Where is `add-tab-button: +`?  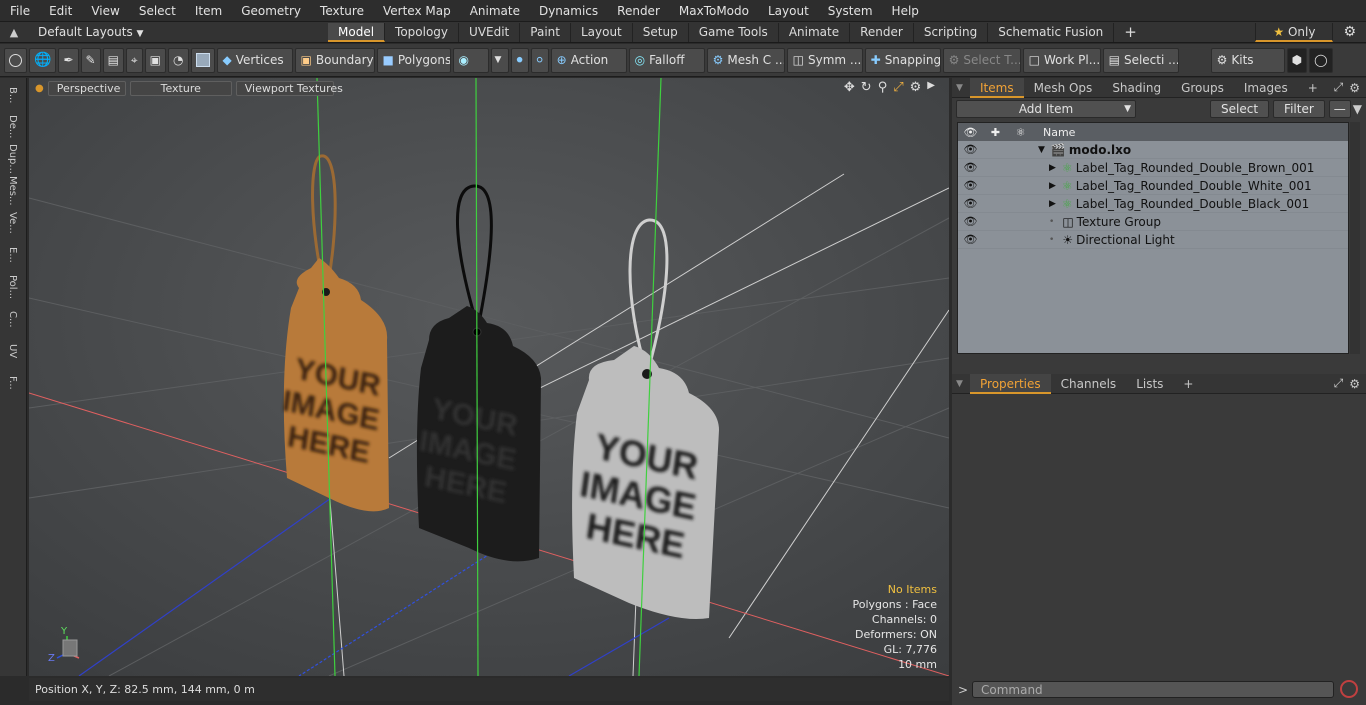
add-tab-button: + is located at coordinates (1130, 32).